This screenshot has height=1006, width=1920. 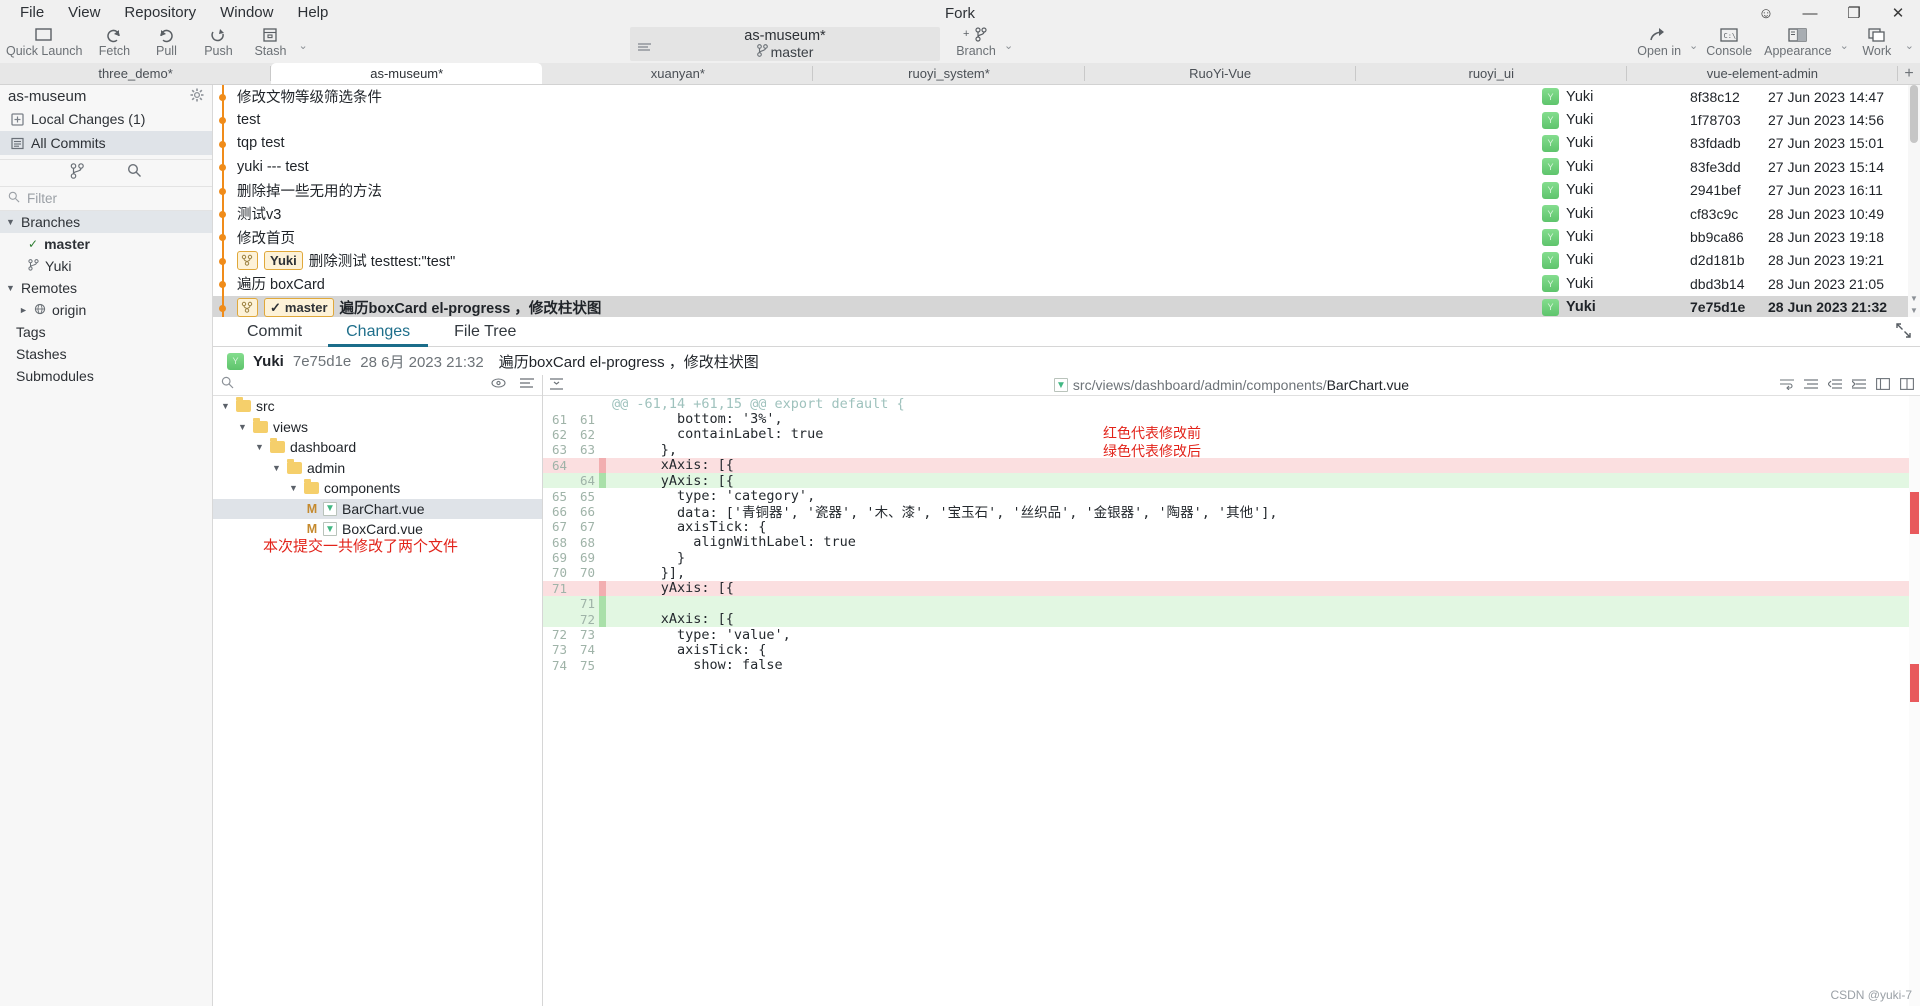 I want to click on sidebar-branch-yuki: Yuki, so click(x=106, y=266).